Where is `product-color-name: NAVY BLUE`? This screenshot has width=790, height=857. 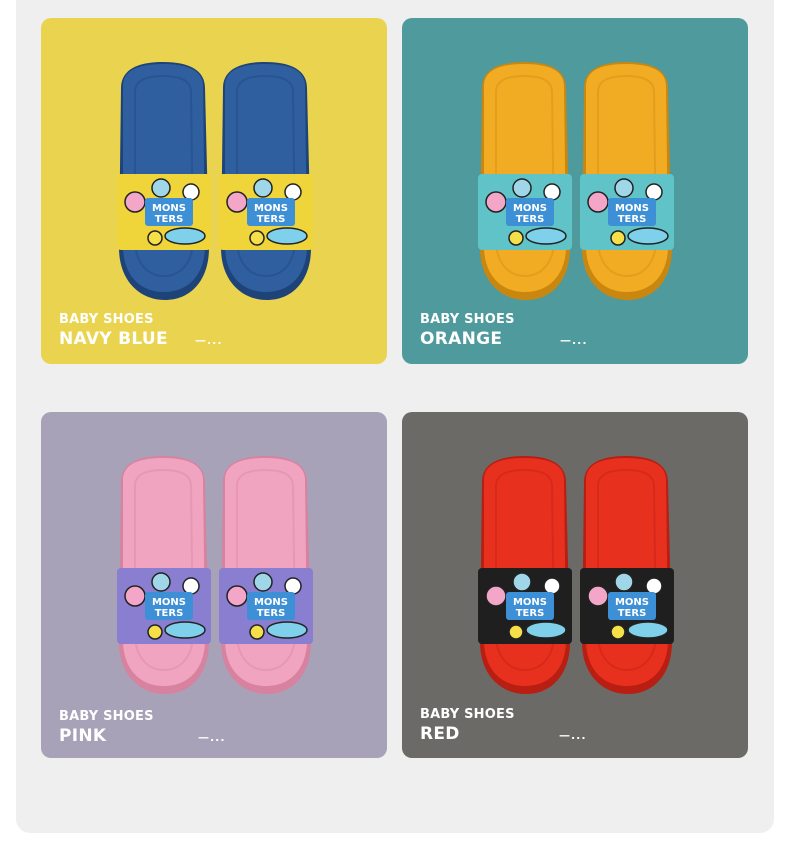 product-color-name: NAVY BLUE is located at coordinates (113, 339).